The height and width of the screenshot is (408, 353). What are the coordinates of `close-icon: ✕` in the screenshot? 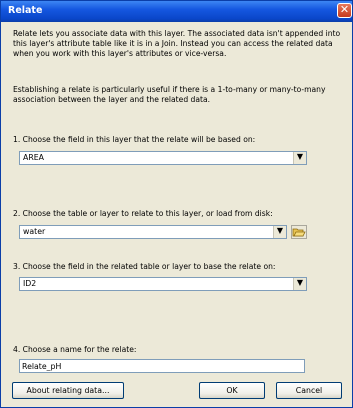 It's located at (344, 9).